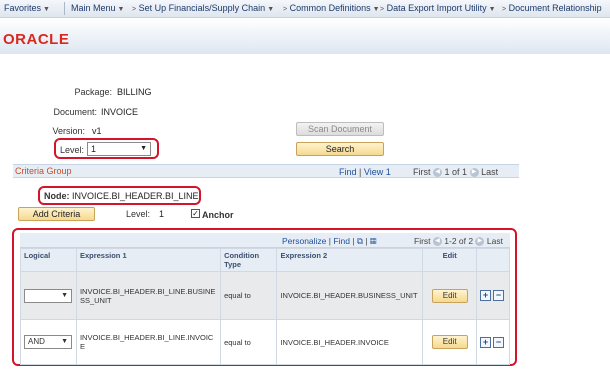  Describe the element at coordinates (449, 260) in the screenshot. I see `column-header-edit: Edit` at that location.